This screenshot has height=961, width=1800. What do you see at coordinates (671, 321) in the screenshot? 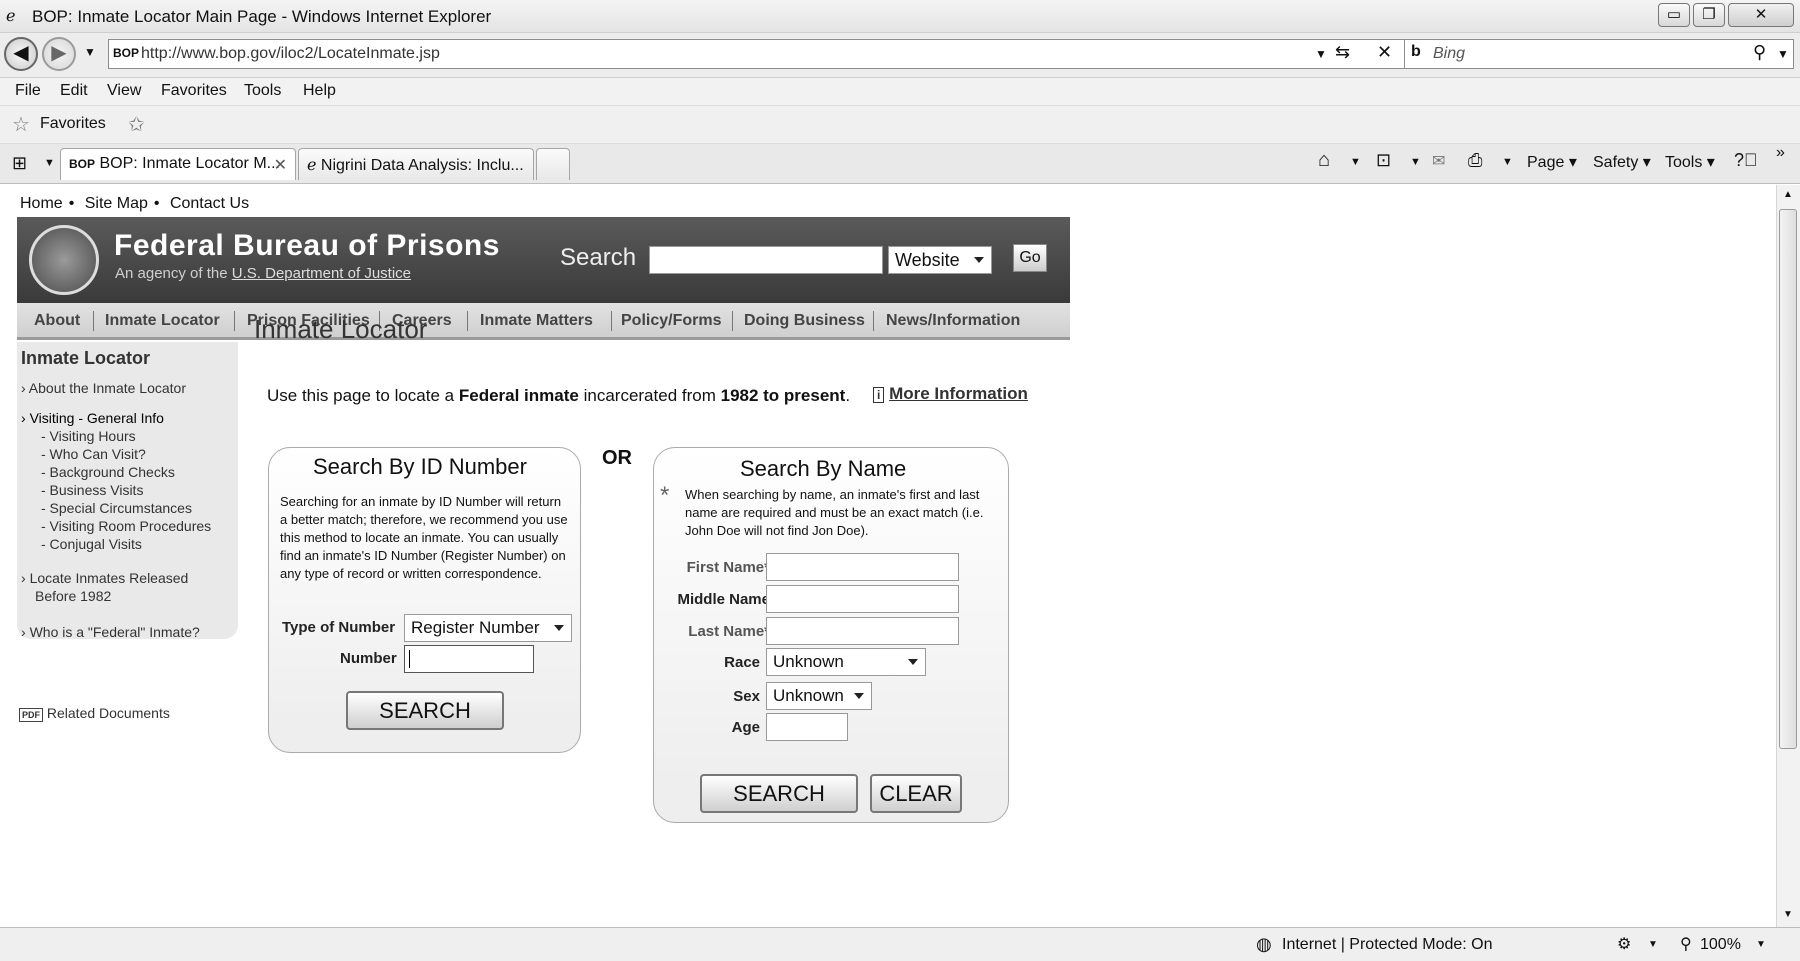
I see `nav-policy-forms: Policy/Forms` at bounding box center [671, 321].